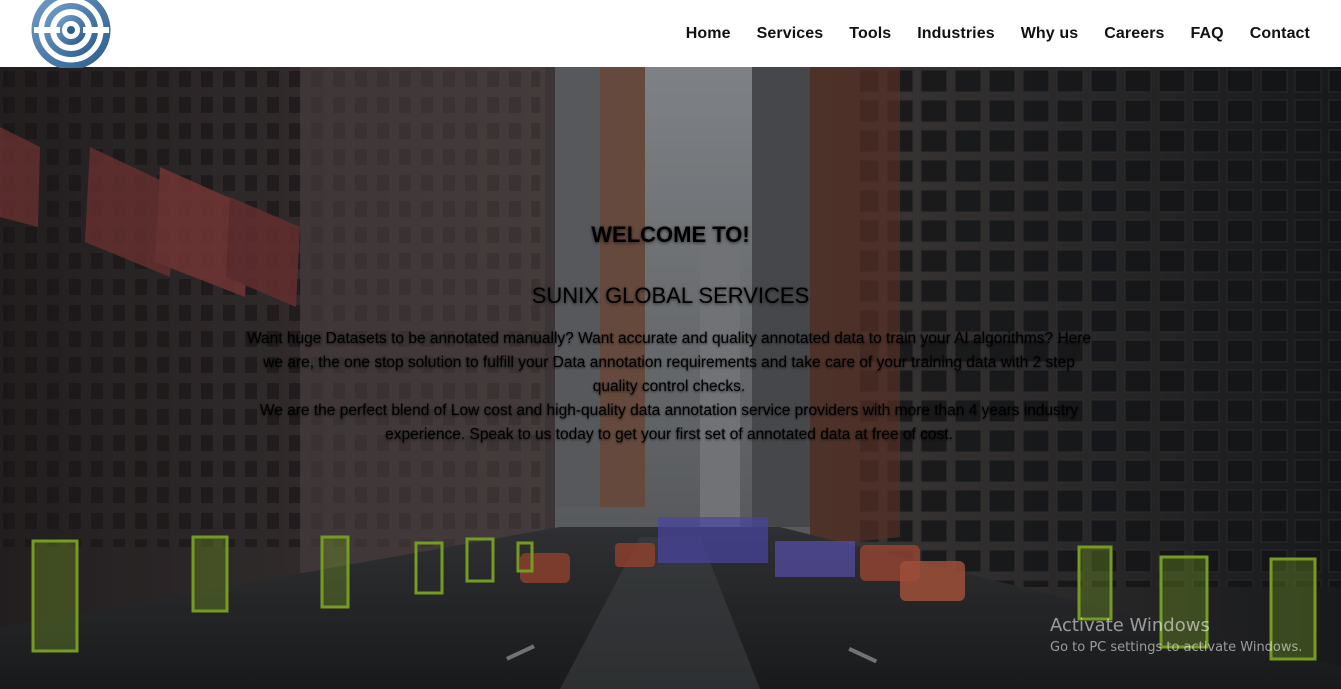 Image resolution: width=1341 pixels, height=689 pixels. Describe the element at coordinates (71, 34) in the screenshot. I see `logo-icon` at that location.